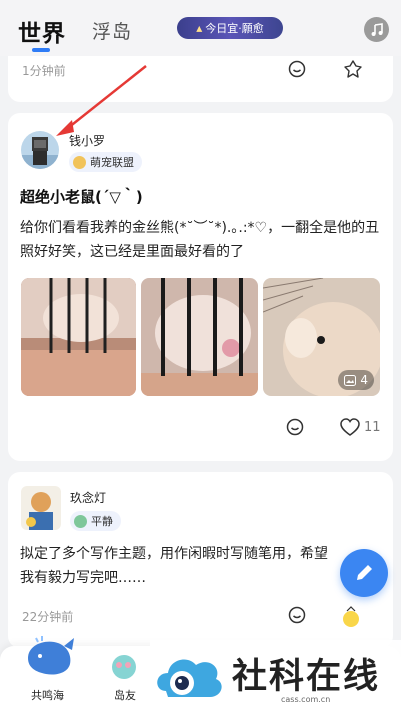 This screenshot has height=713, width=401. Describe the element at coordinates (112, 30) in the screenshot. I see `tab-island: 浮岛` at that location.